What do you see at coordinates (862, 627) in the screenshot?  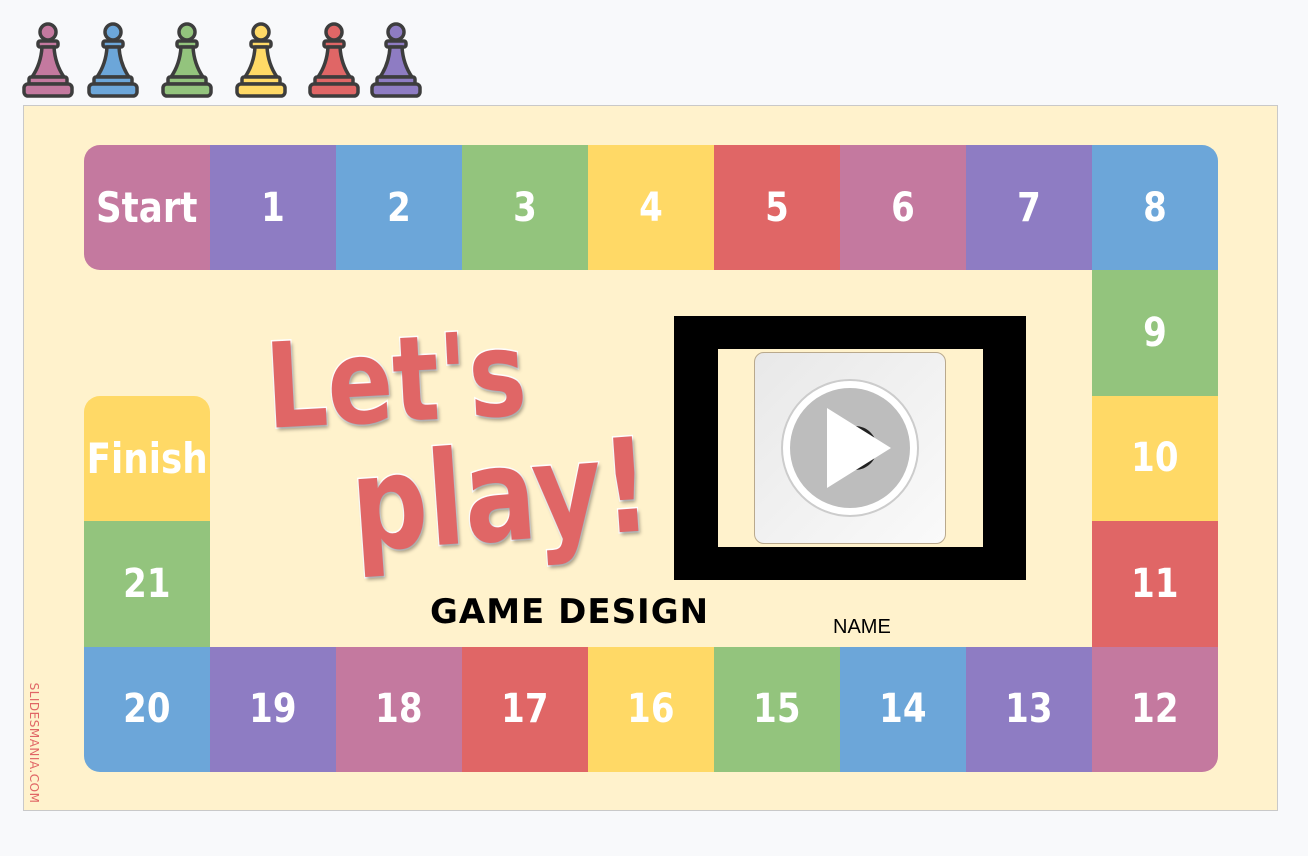 I see `name-label: NAME` at bounding box center [862, 627].